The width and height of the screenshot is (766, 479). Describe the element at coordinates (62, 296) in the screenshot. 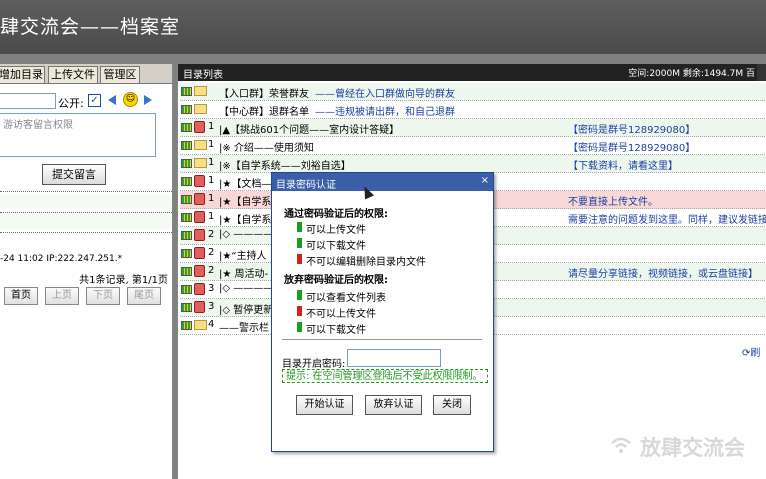

I see `prev-page-button: 上页` at that location.